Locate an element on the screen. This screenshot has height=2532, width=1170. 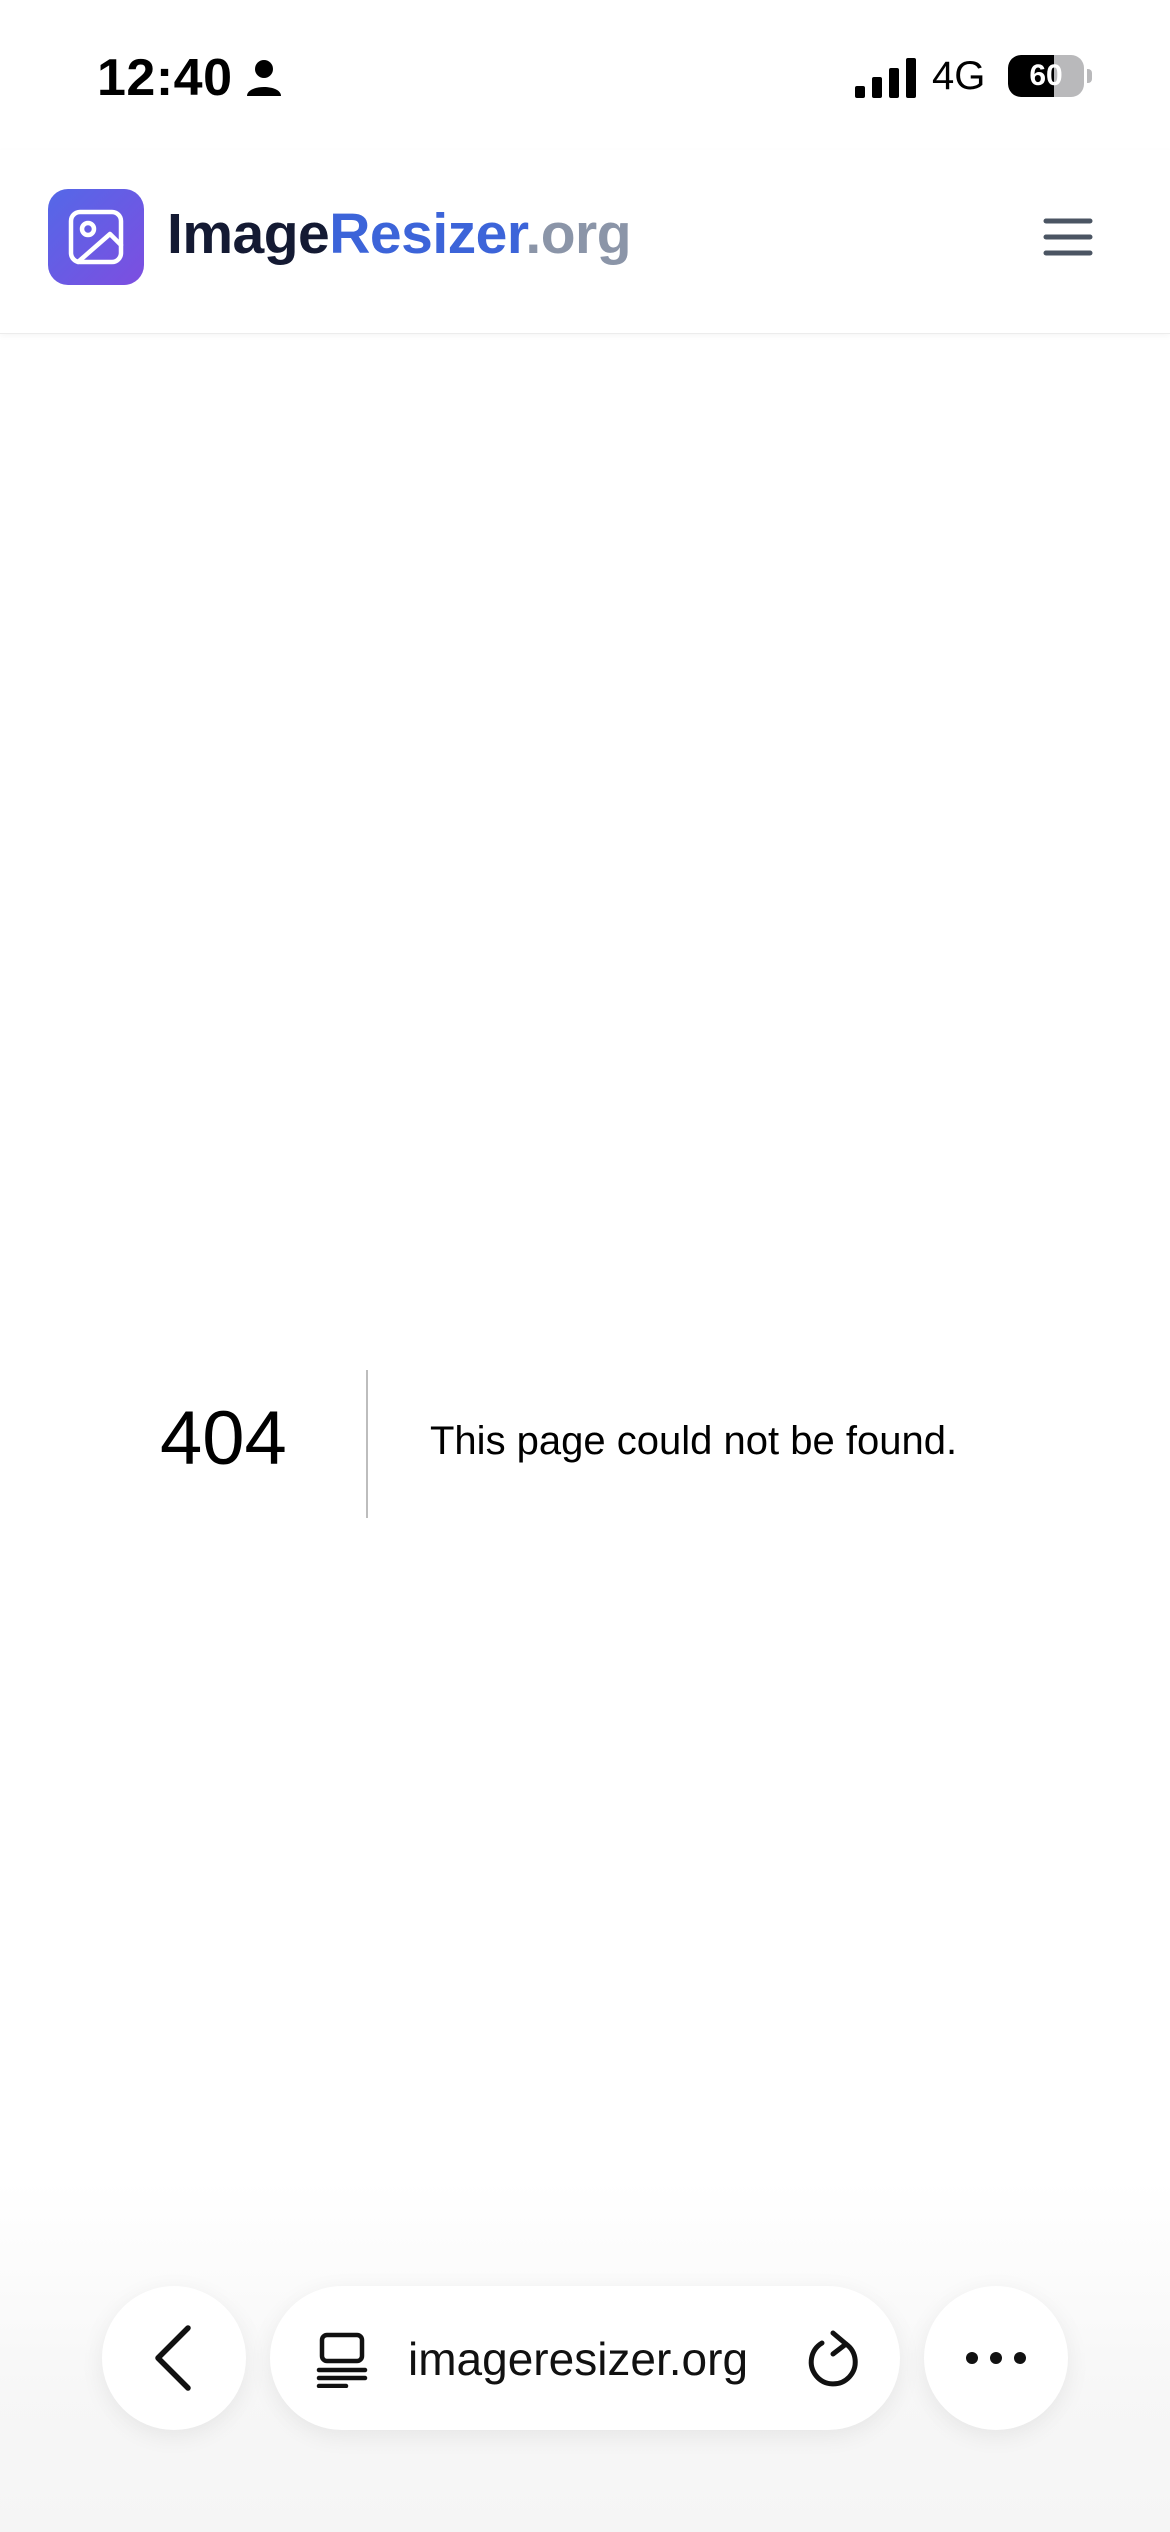
more-dots-icon is located at coordinates (996, 2358).